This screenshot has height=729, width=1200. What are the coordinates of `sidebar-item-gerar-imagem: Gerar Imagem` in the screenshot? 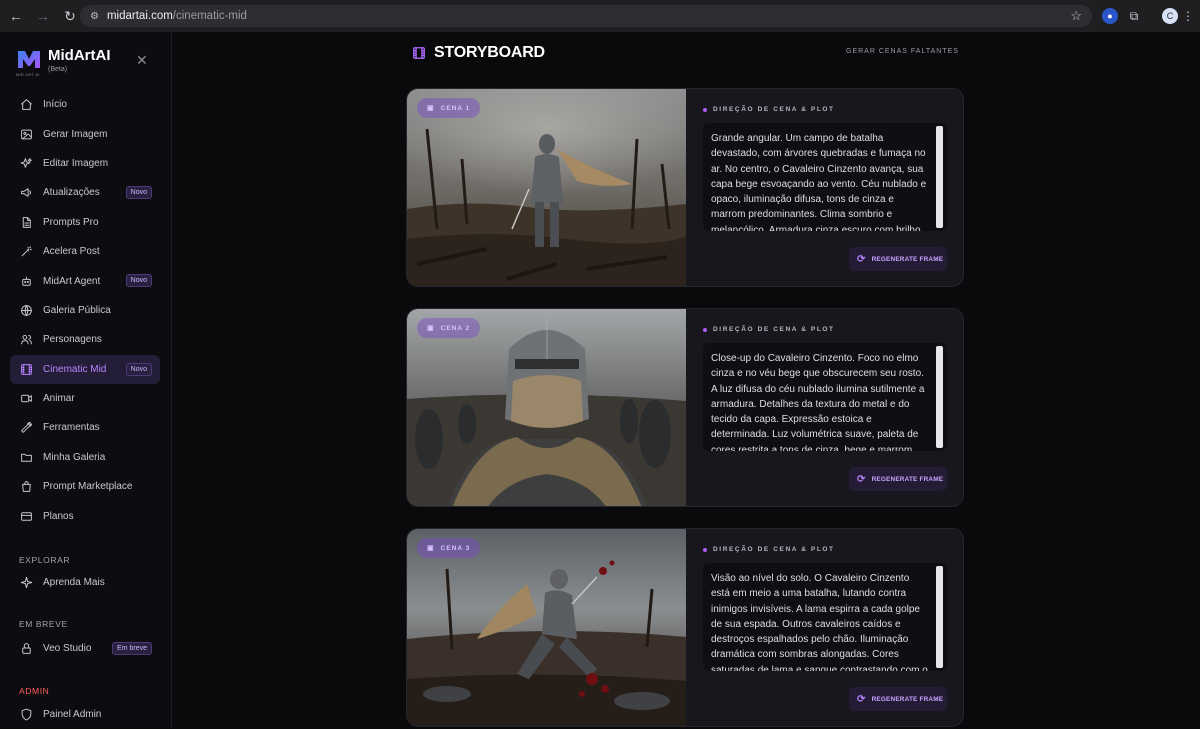 It's located at (85, 133).